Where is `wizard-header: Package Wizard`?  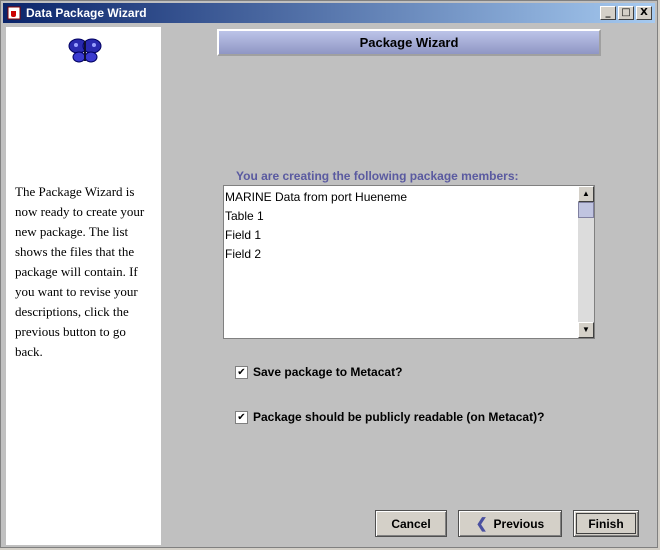
wizard-header: Package Wizard is located at coordinates (409, 42).